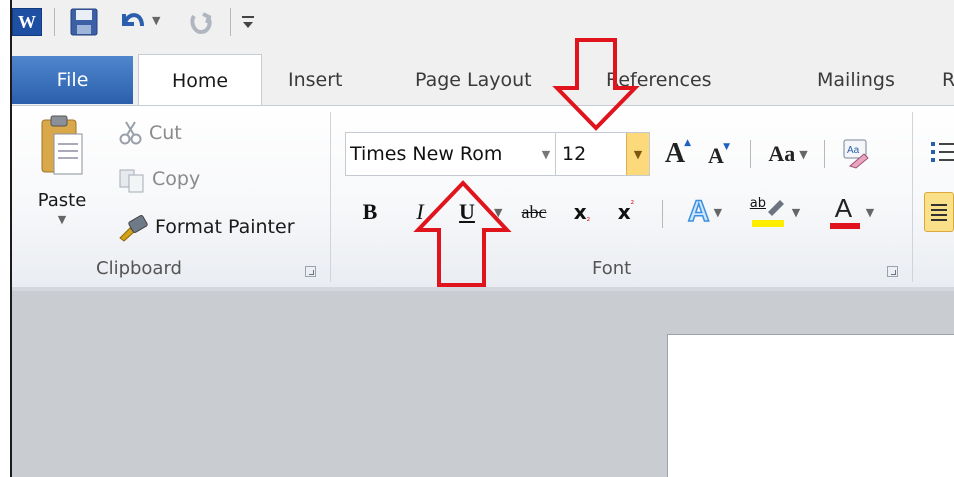  I want to click on tab-review-label: R, so click(948, 80).